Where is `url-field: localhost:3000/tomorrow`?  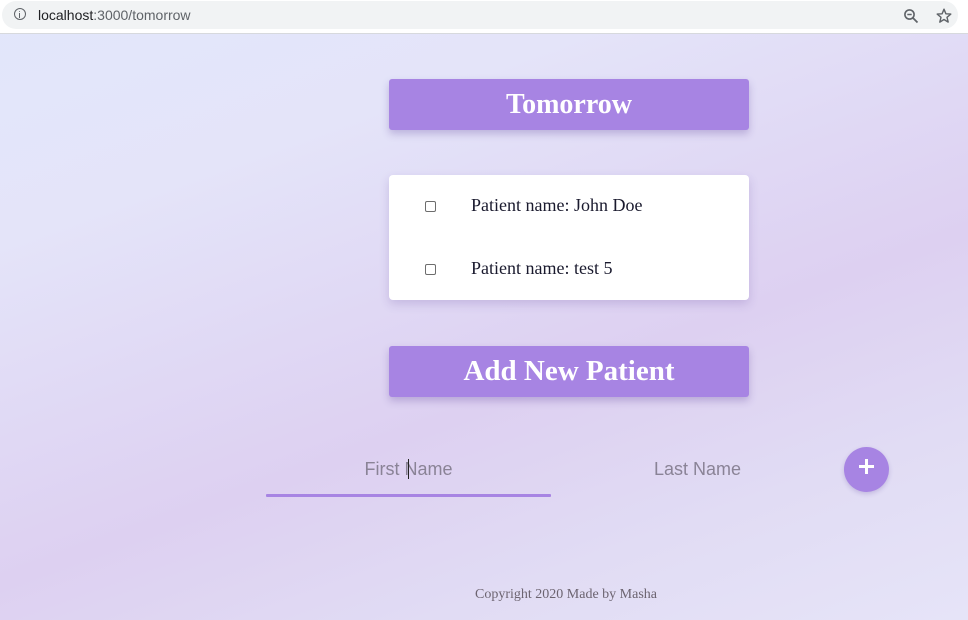 url-field: localhost:3000/tomorrow is located at coordinates (480, 15).